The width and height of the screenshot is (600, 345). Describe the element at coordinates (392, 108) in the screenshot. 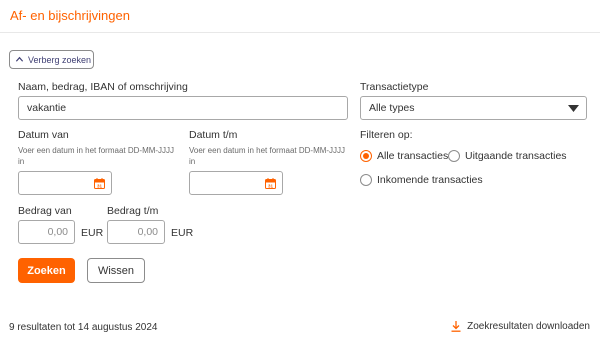

I see `transaction-type-value: Alle types` at that location.